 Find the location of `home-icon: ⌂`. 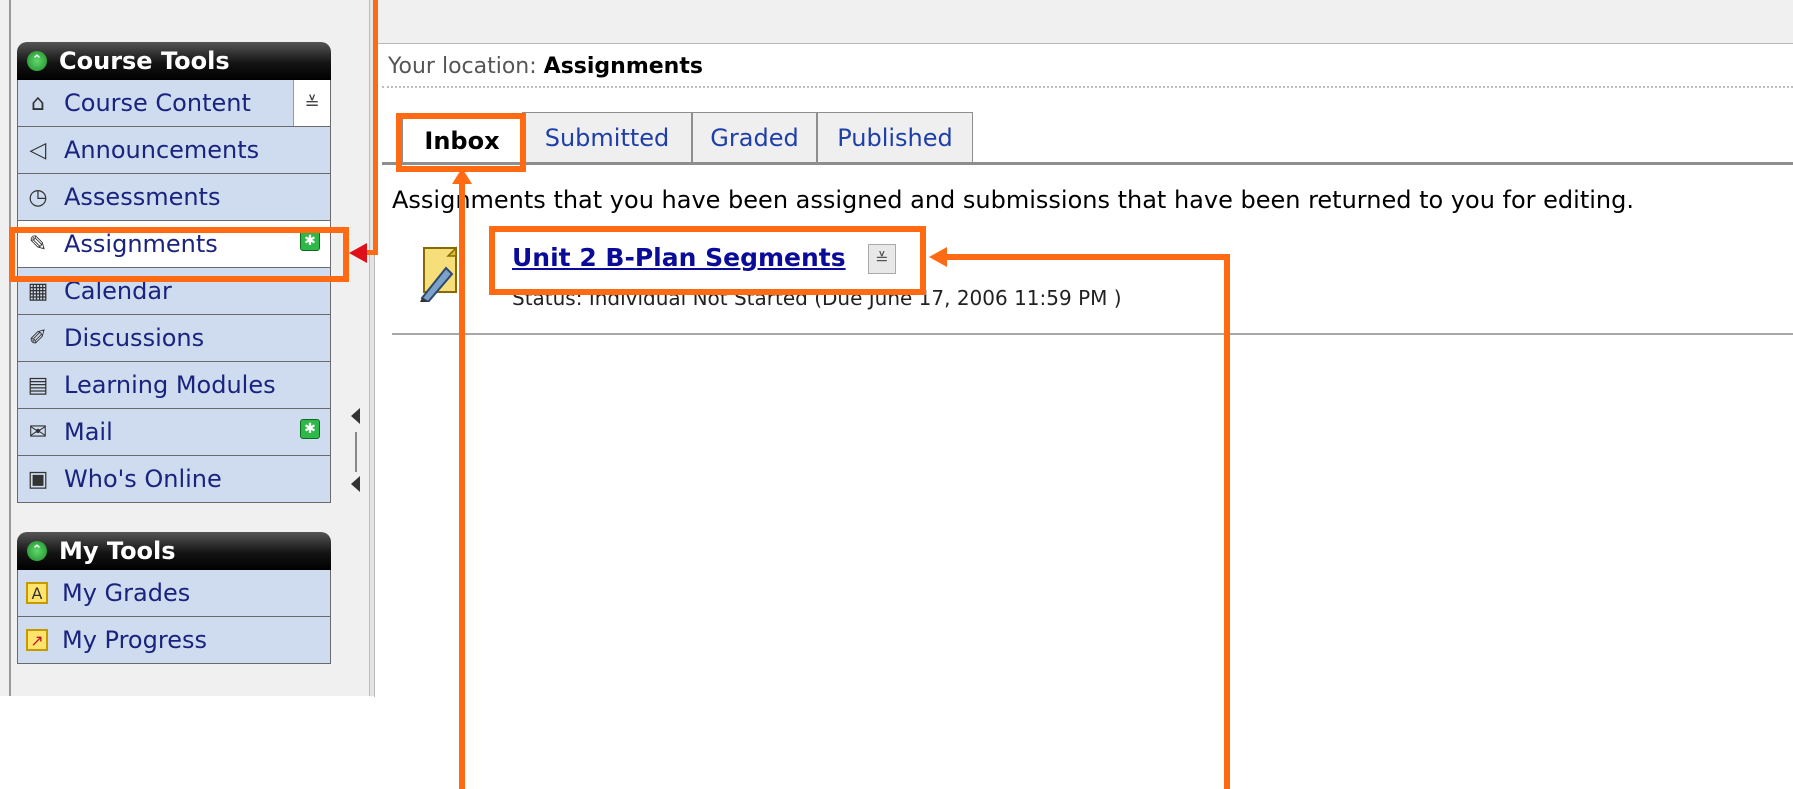

home-icon: ⌂ is located at coordinates (38, 103).